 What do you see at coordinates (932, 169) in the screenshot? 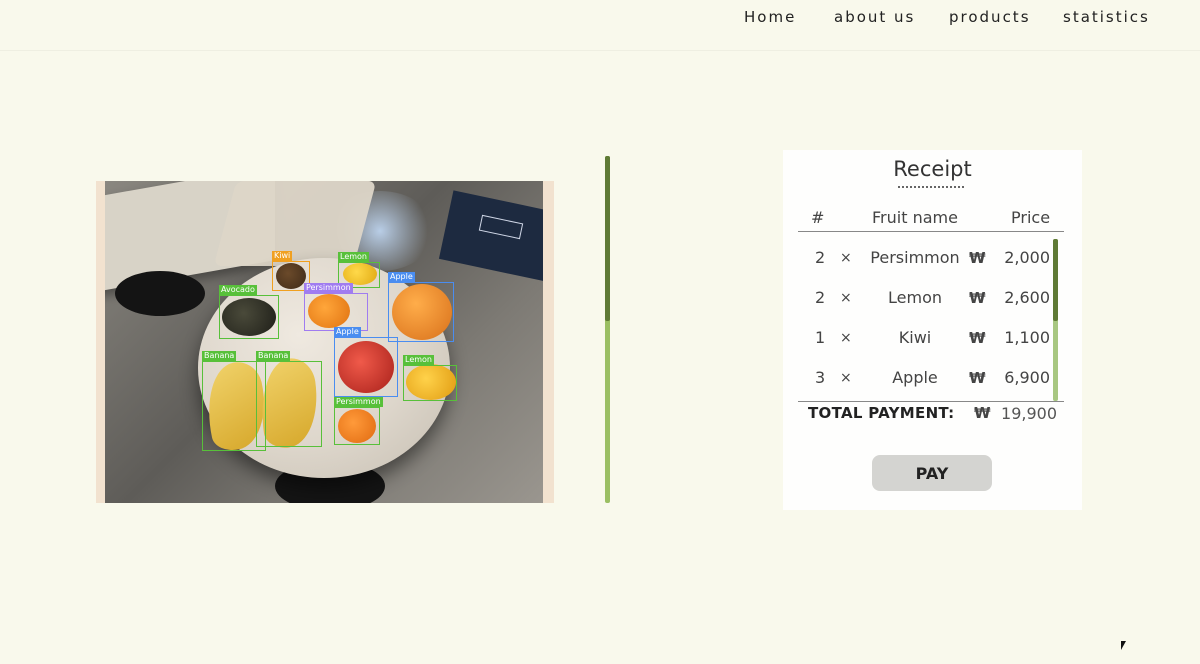
I see `receipt-title: Receipt` at bounding box center [932, 169].